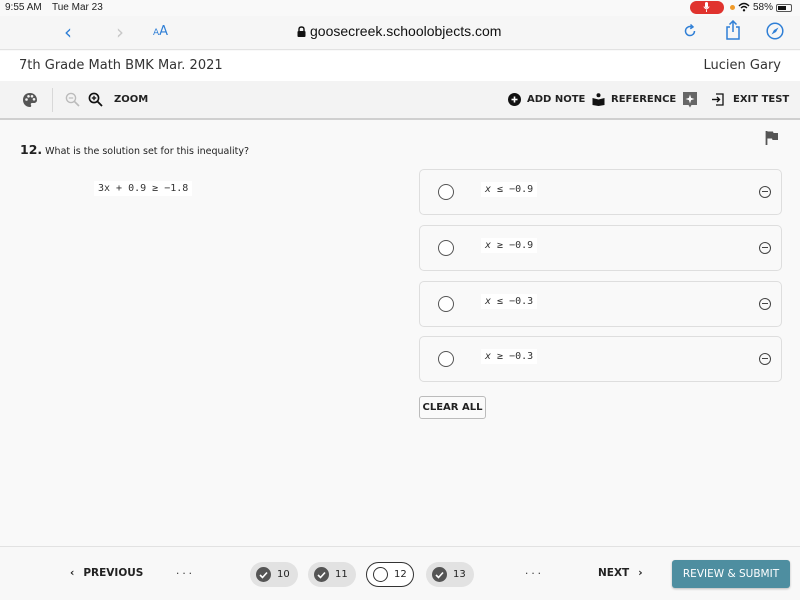  I want to click on previous-button: ‹ PREVIOUS, so click(106, 573).